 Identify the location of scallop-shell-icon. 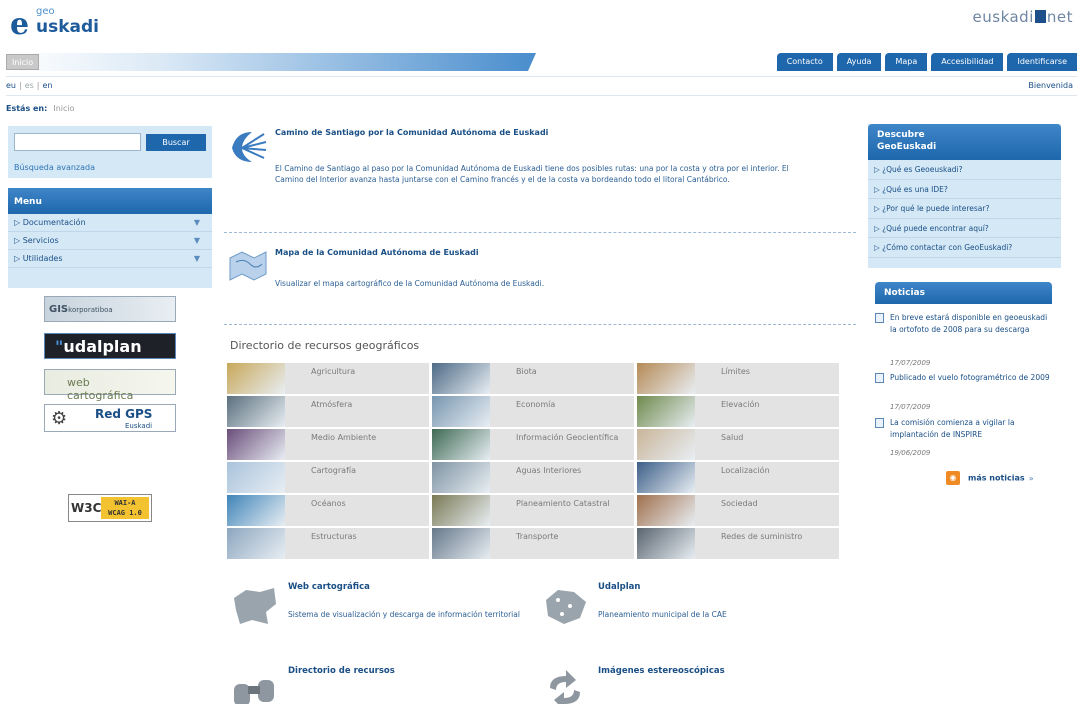
(249, 147).